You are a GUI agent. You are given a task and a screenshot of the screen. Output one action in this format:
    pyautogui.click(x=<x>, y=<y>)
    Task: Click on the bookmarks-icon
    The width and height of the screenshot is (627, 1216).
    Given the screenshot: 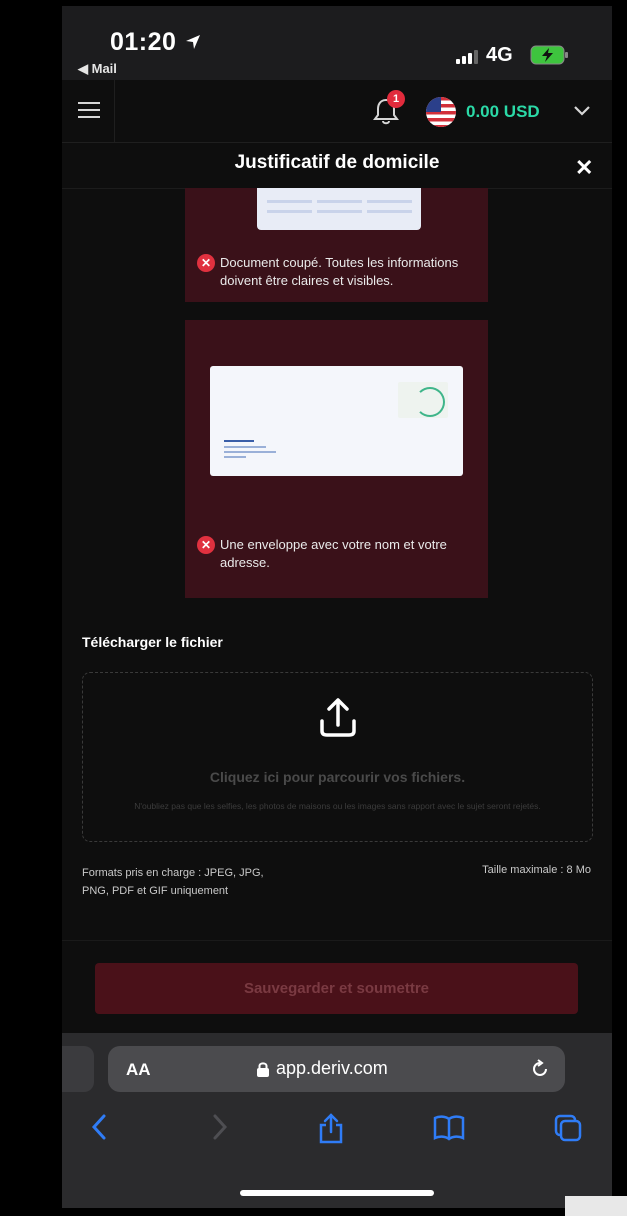 What is the action you would take?
    pyautogui.click(x=449, y=1127)
    